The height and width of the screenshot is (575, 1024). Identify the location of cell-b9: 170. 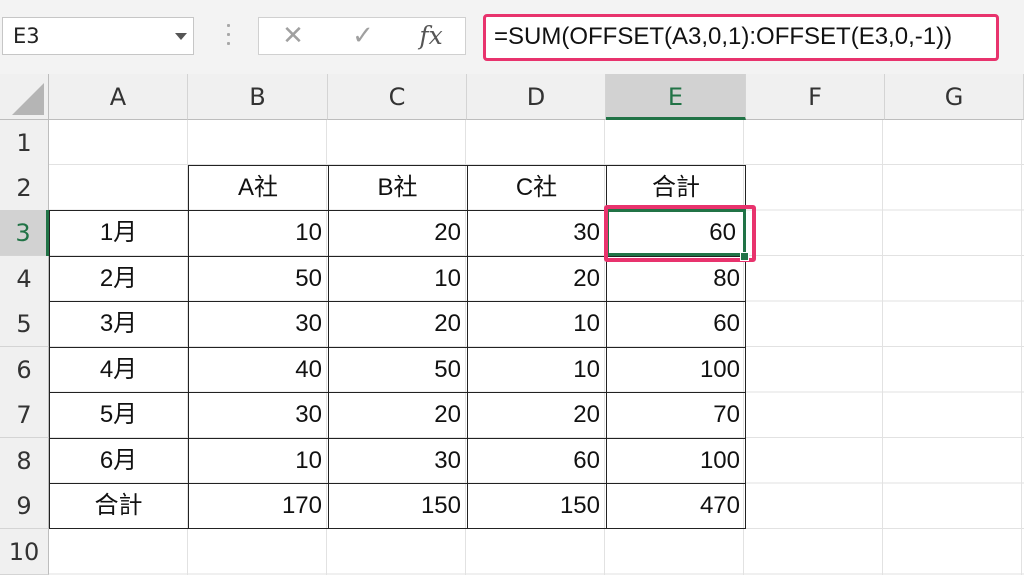
(258, 505).